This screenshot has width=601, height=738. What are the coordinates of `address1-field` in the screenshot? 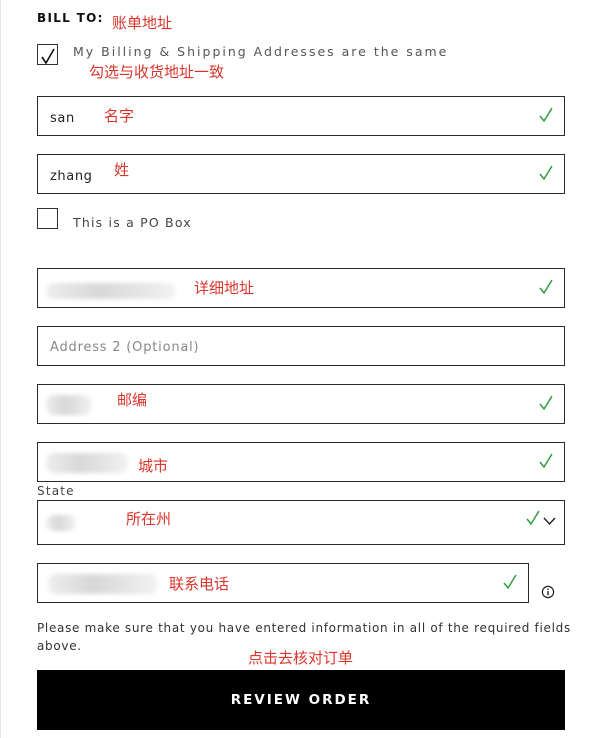 It's located at (301, 288).